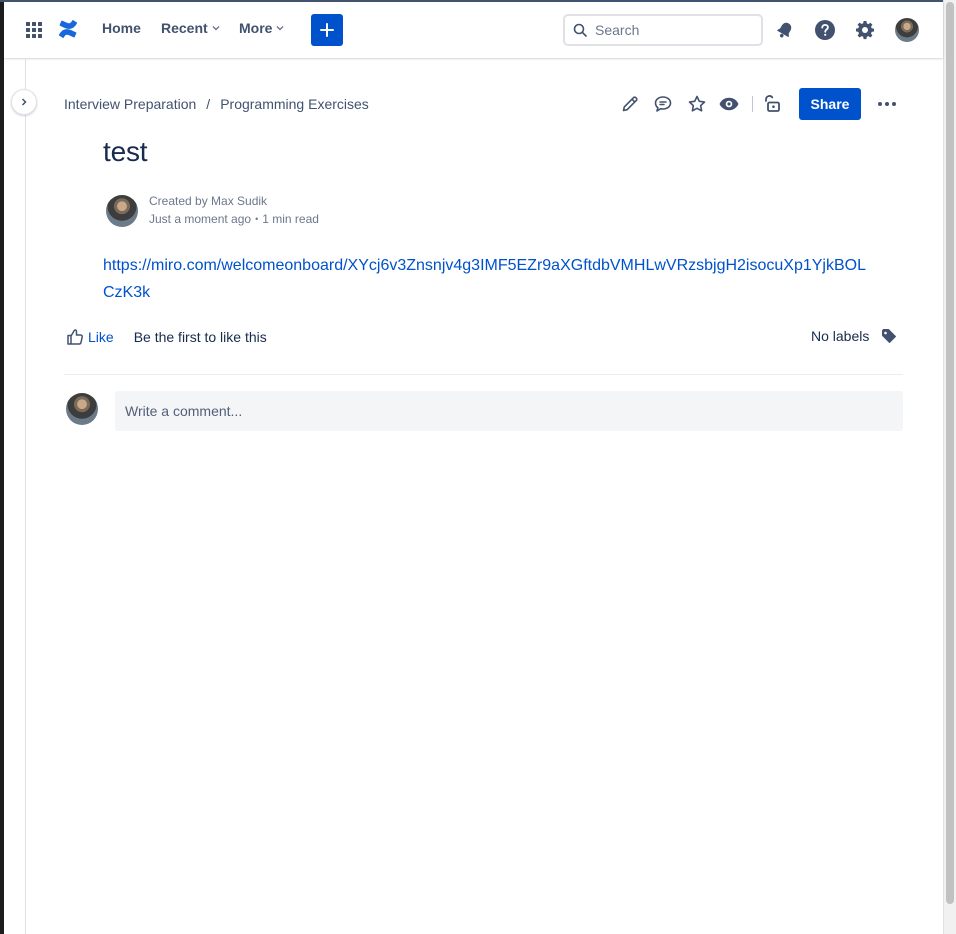  I want to click on labels-area: No labels, so click(854, 336).